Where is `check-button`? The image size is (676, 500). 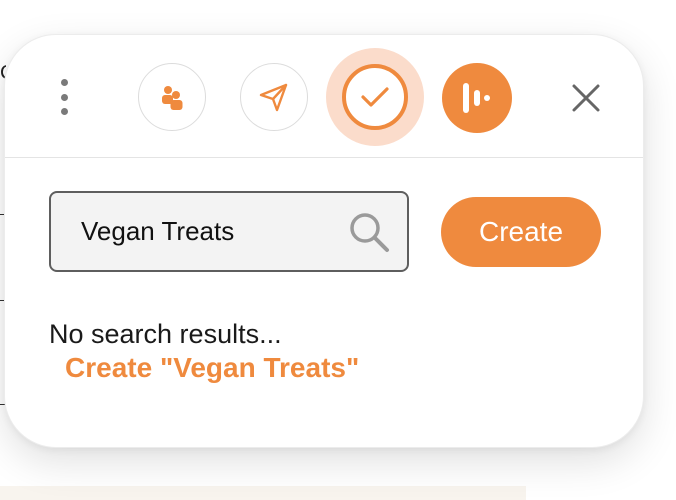
check-button is located at coordinates (375, 97).